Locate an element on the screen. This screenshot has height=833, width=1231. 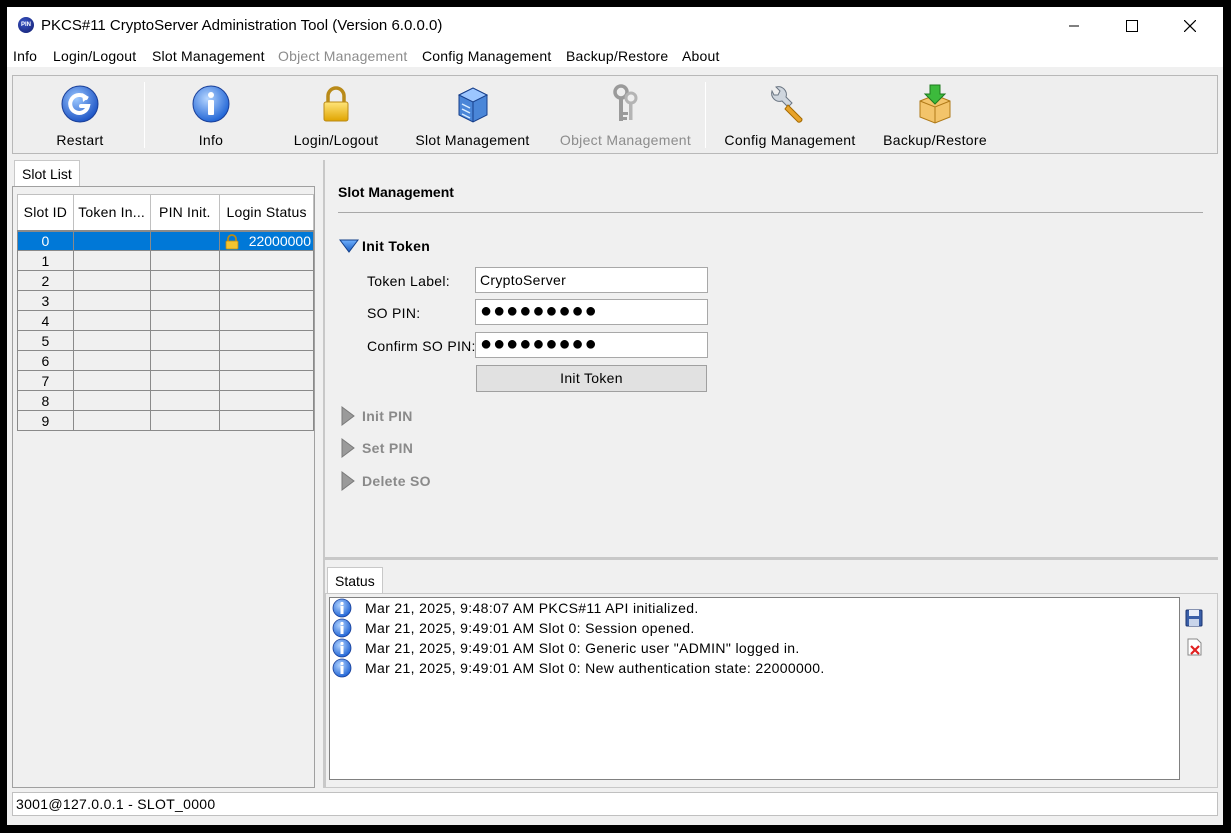
confirm-so-pin-input: ●●●●●●●●● is located at coordinates (591, 345).